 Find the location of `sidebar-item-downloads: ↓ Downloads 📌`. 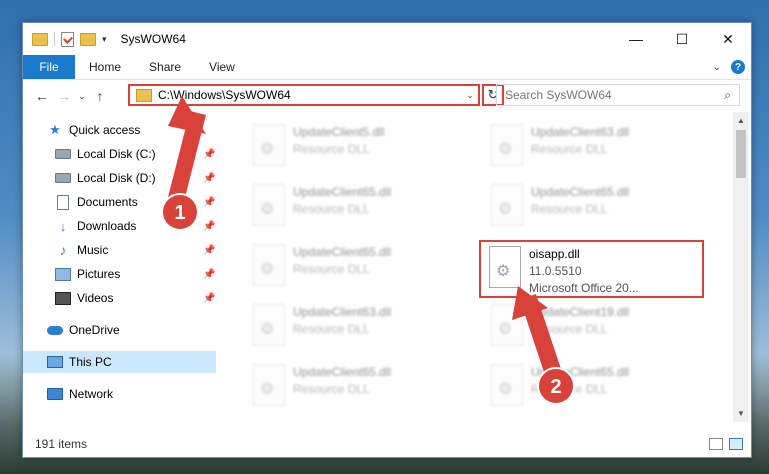

sidebar-item-downloads: ↓ Downloads 📌 is located at coordinates (119, 226).